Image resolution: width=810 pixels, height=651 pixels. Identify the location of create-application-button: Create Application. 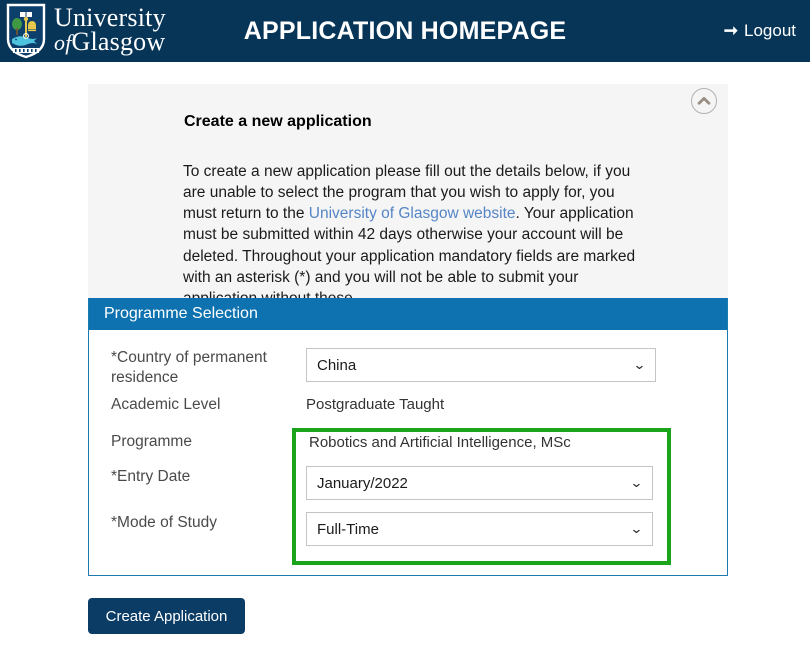
(166, 616).